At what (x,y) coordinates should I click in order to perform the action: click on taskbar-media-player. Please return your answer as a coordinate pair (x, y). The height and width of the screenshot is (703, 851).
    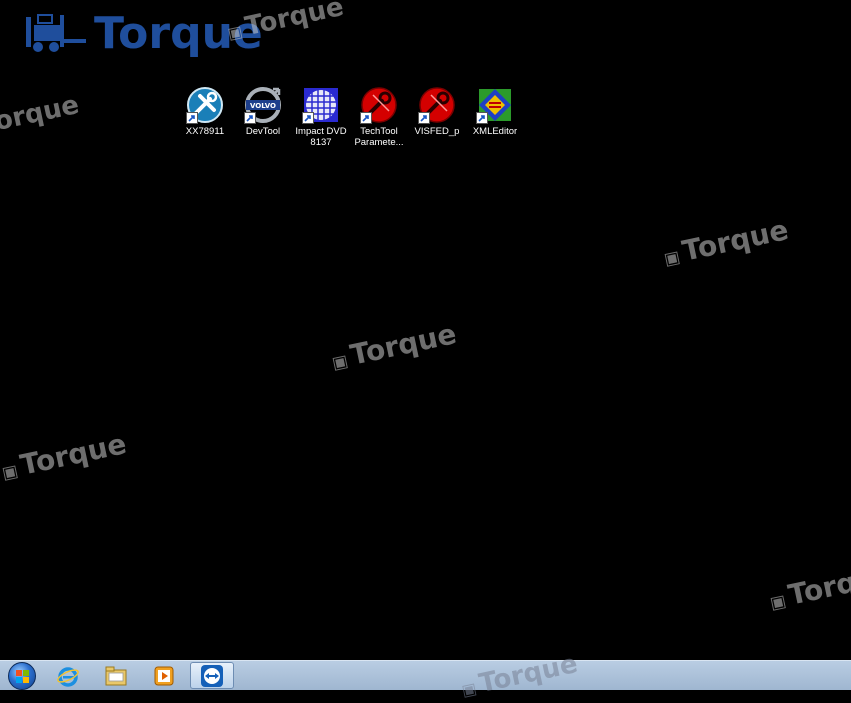
    Looking at the image, I should click on (164, 675).